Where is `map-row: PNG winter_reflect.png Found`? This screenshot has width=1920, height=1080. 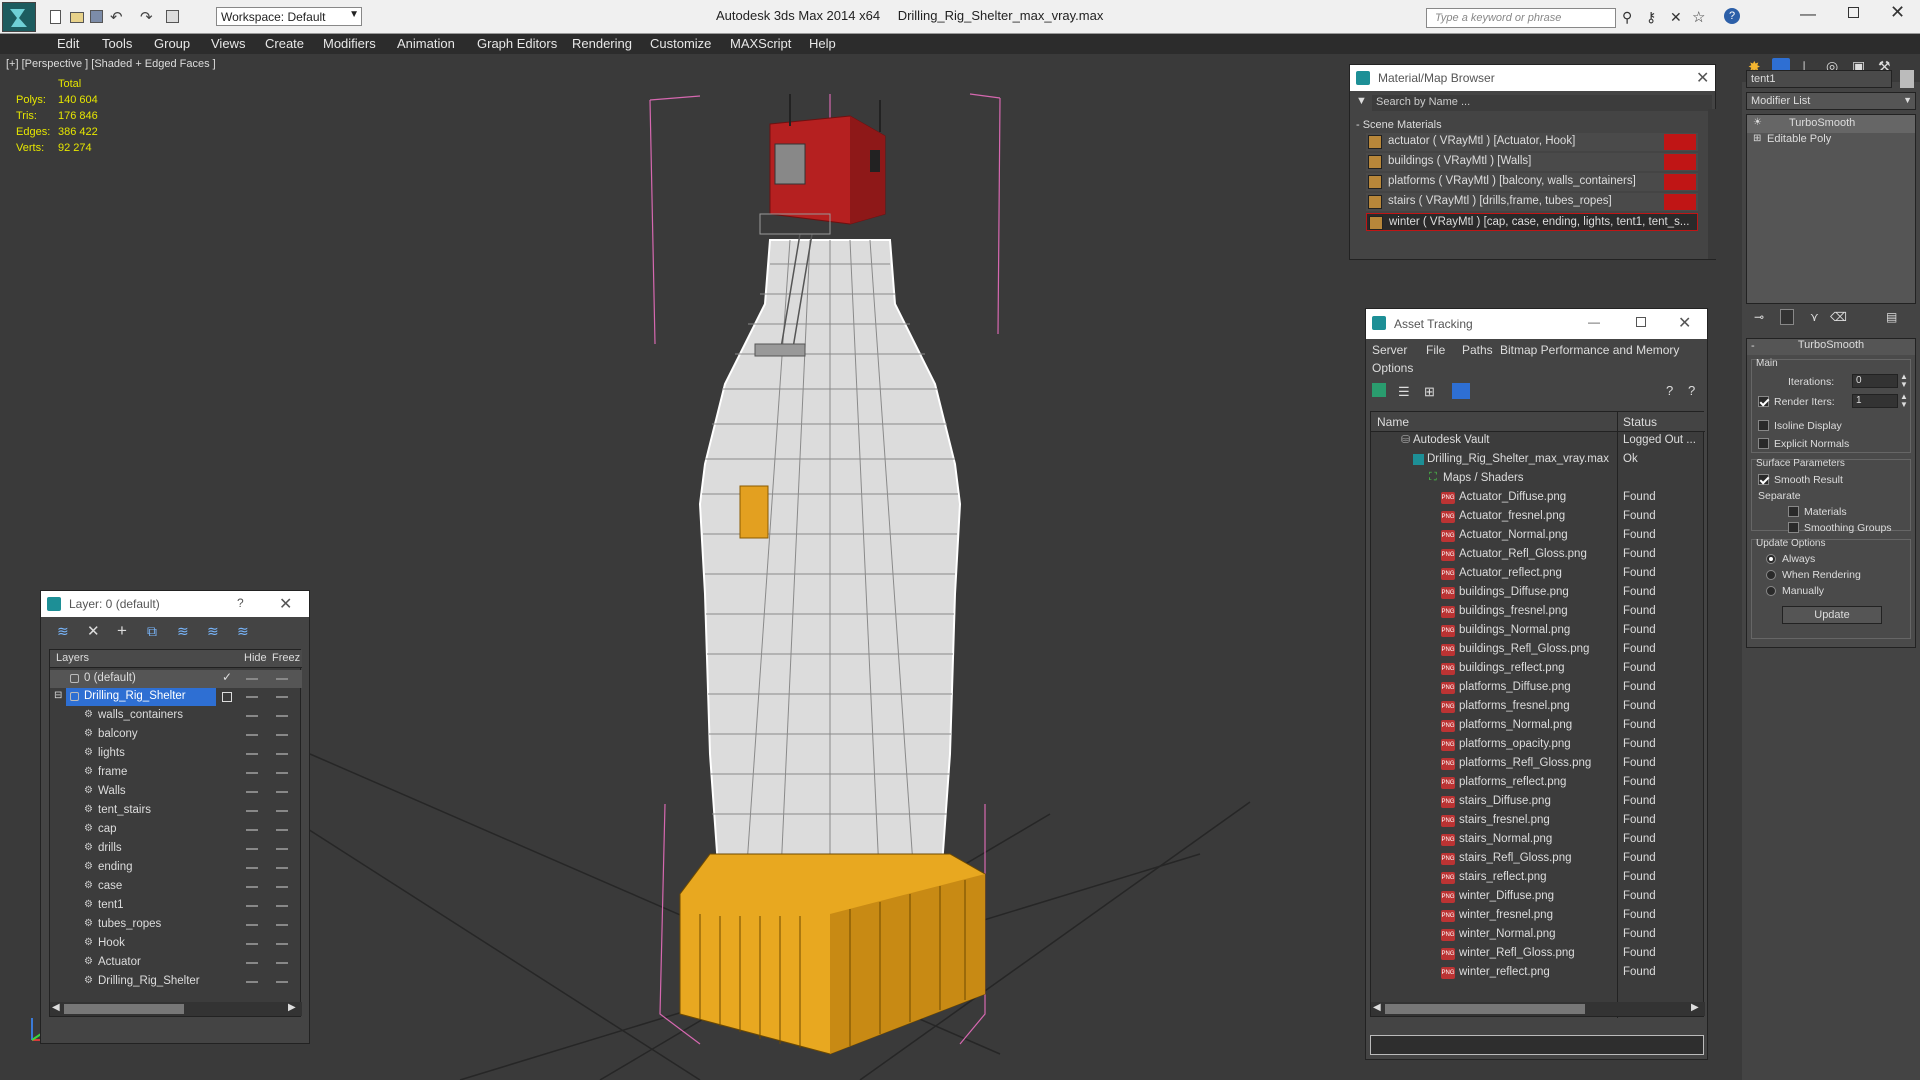
map-row: PNG winter_reflect.png Found is located at coordinates (1538, 973).